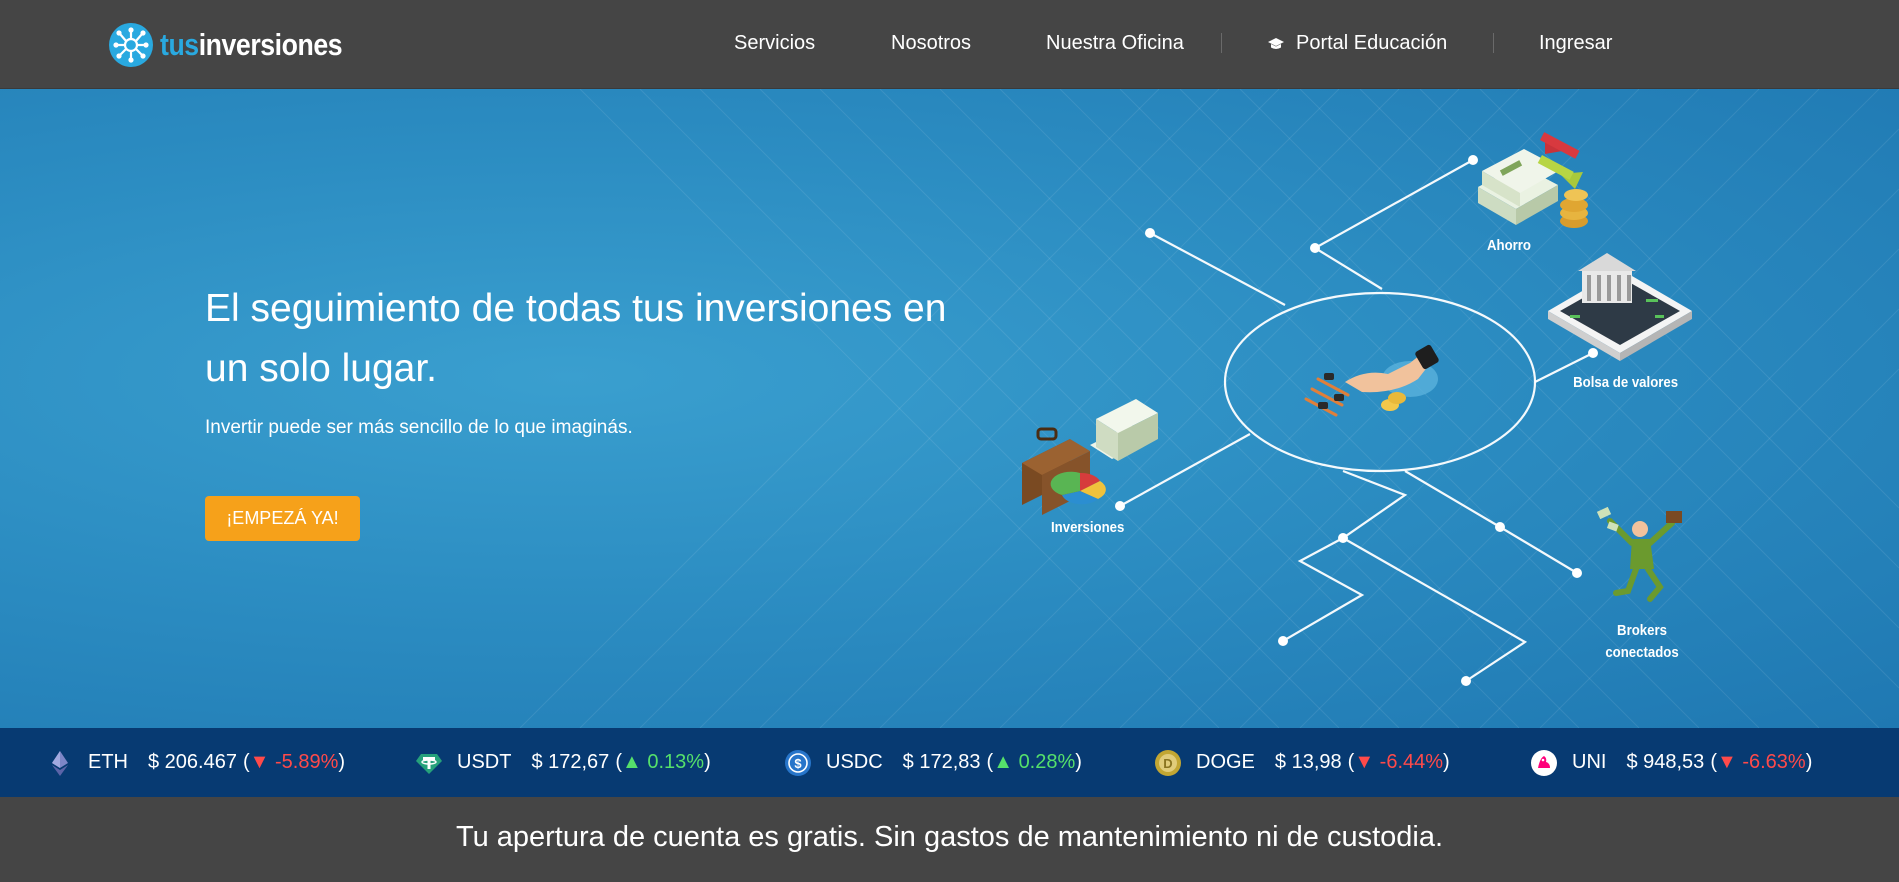  Describe the element at coordinates (1371, 380) in the screenshot. I see `hand-sliders-icon` at that location.